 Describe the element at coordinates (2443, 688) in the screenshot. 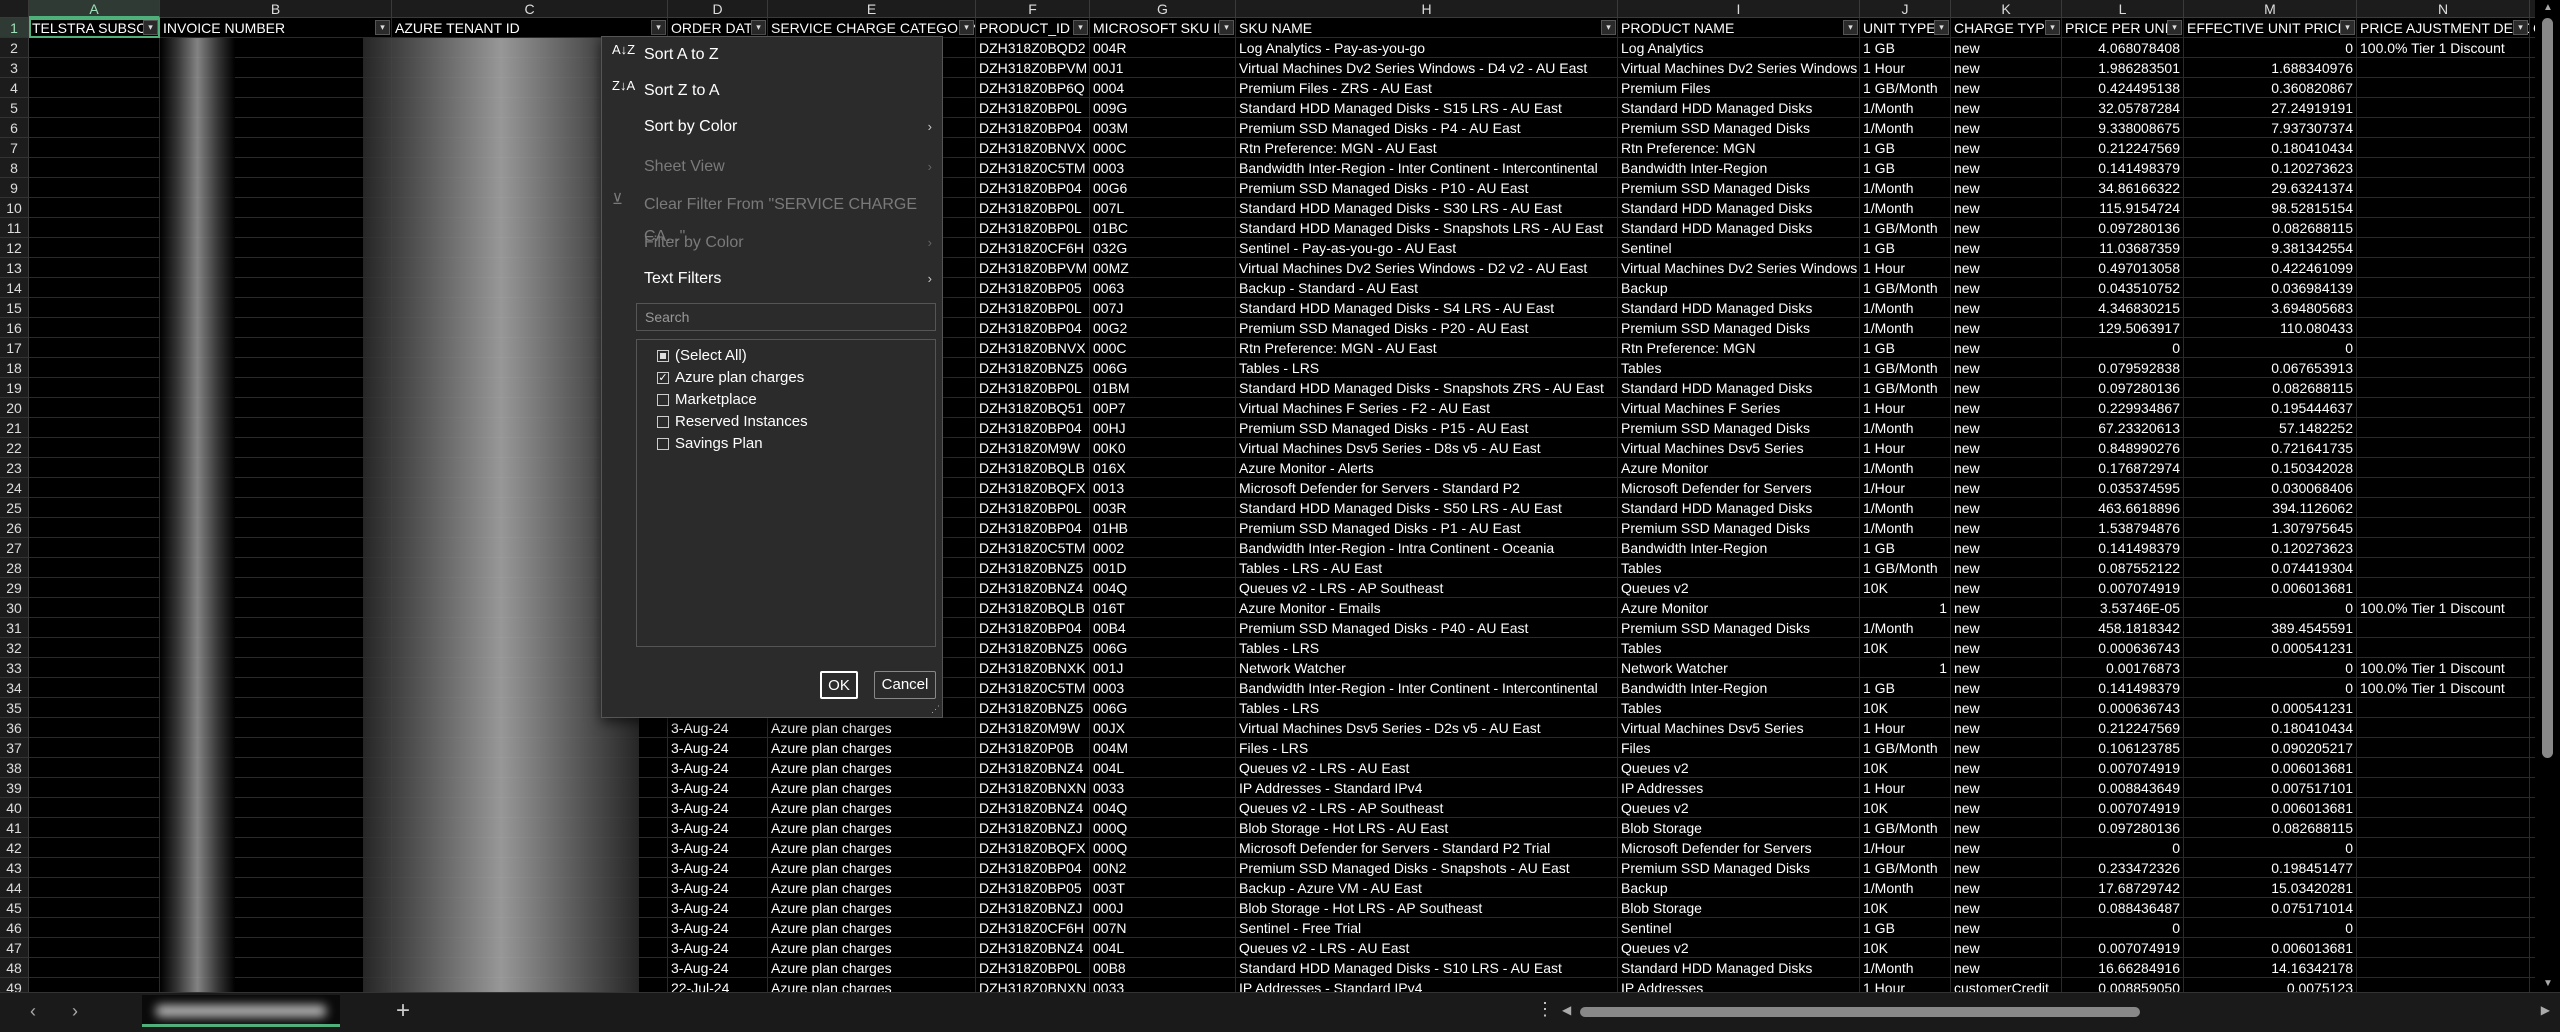

I see `table-cell: 100.0% Tier 1 Discount` at that location.